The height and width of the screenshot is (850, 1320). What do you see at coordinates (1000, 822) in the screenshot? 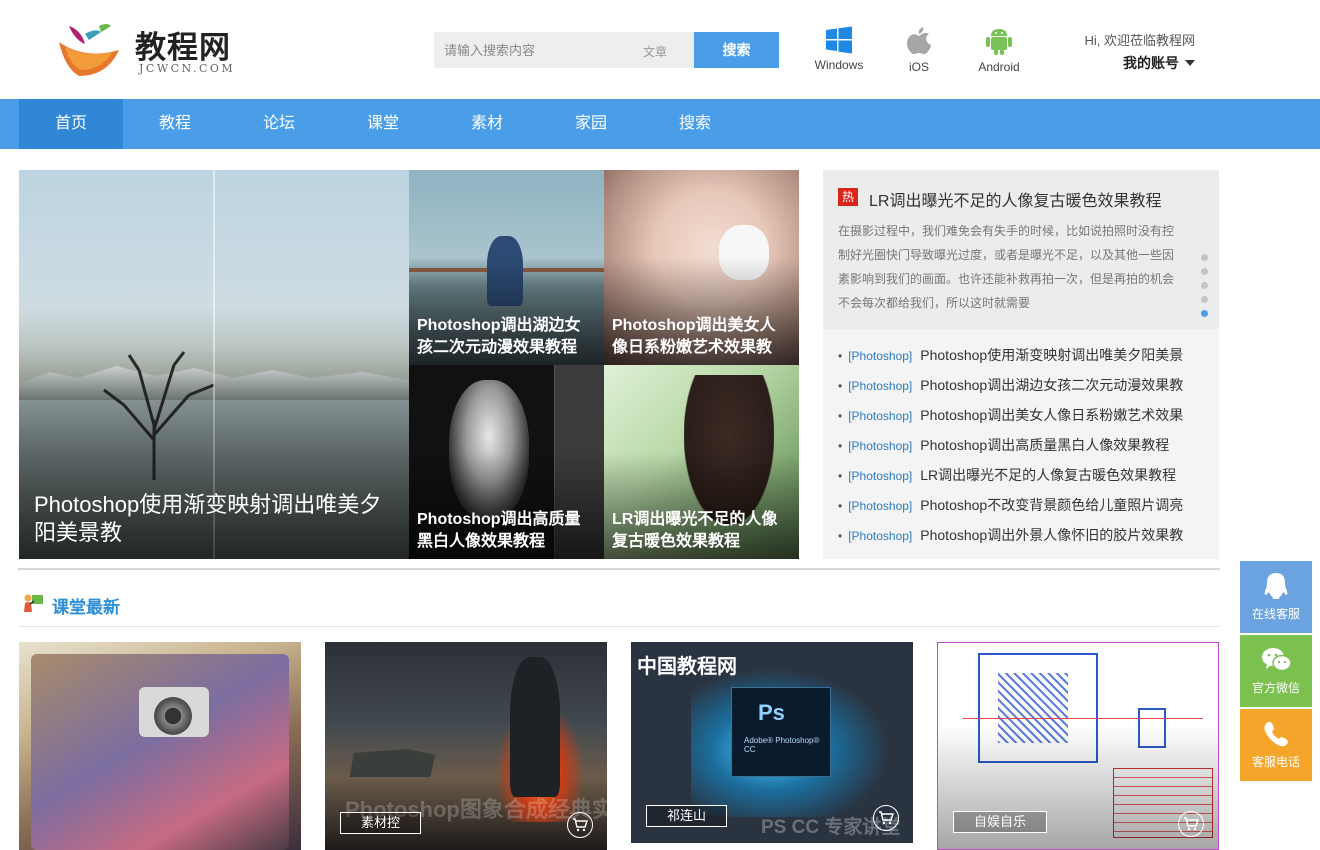
I see `card-author-tag: 自娱自乐` at bounding box center [1000, 822].